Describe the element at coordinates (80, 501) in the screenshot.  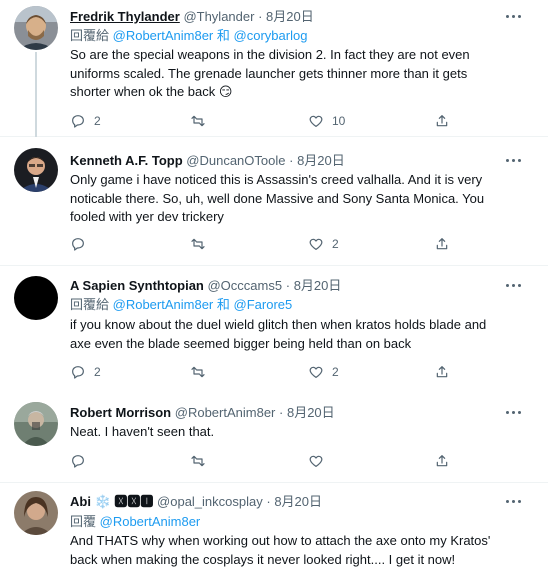
I see `author-name: Abi` at that location.